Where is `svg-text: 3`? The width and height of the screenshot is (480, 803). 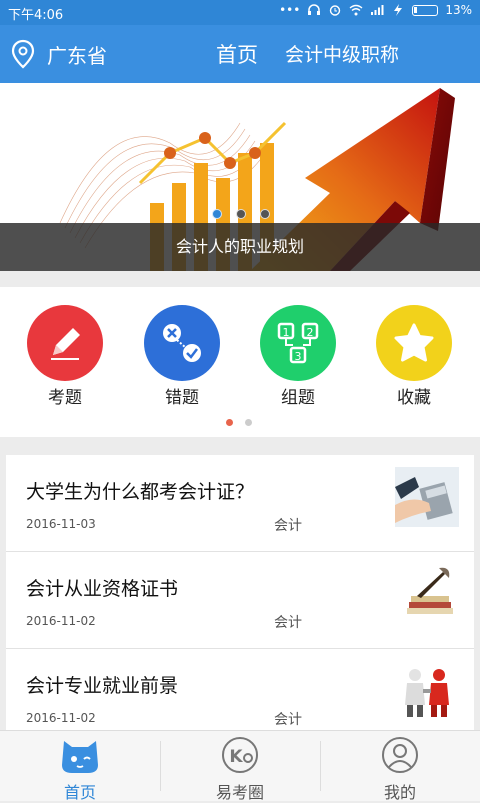 svg-text: 3 is located at coordinates (298, 356).